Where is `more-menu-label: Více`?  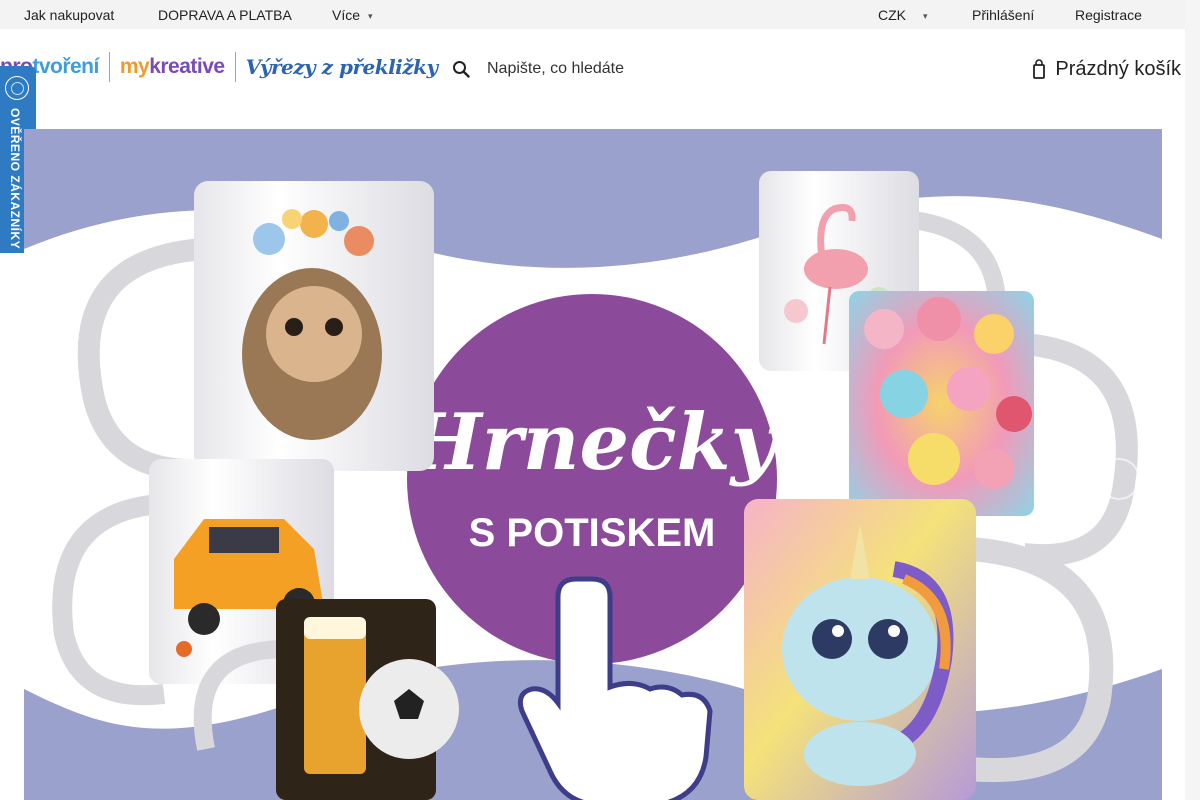
more-menu-label: Více is located at coordinates (346, 15).